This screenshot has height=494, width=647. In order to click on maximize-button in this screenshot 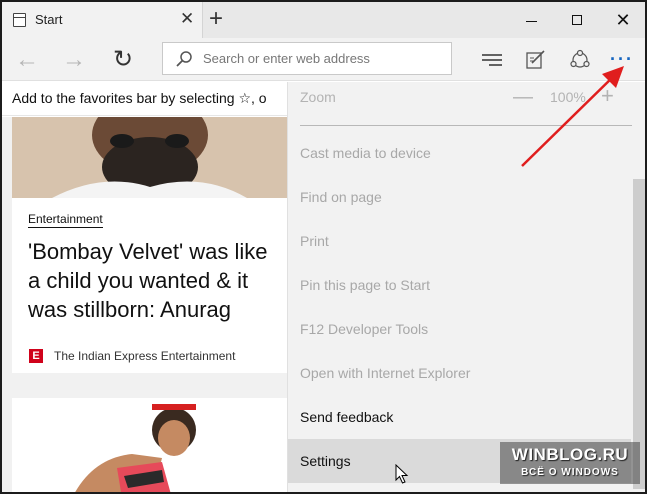, I will do `click(577, 20)`.